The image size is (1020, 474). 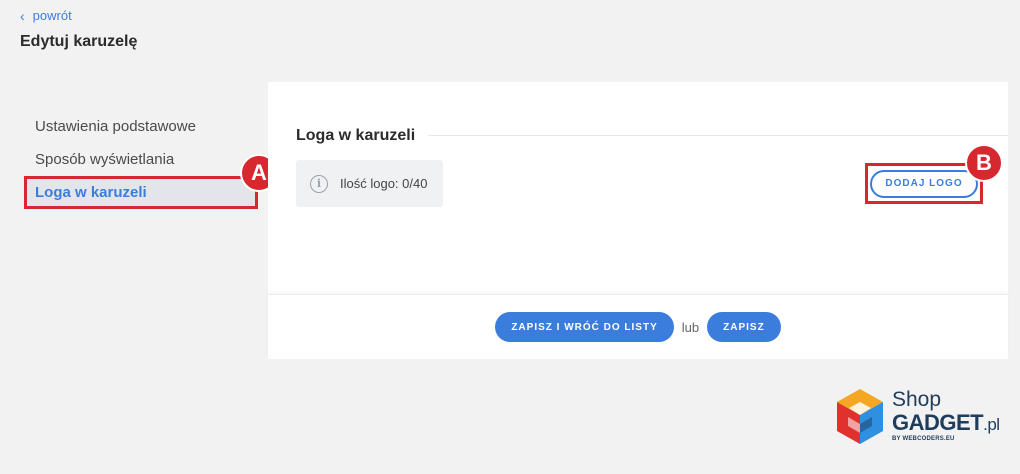 What do you see at coordinates (690, 327) in the screenshot?
I see `or-label: lub` at bounding box center [690, 327].